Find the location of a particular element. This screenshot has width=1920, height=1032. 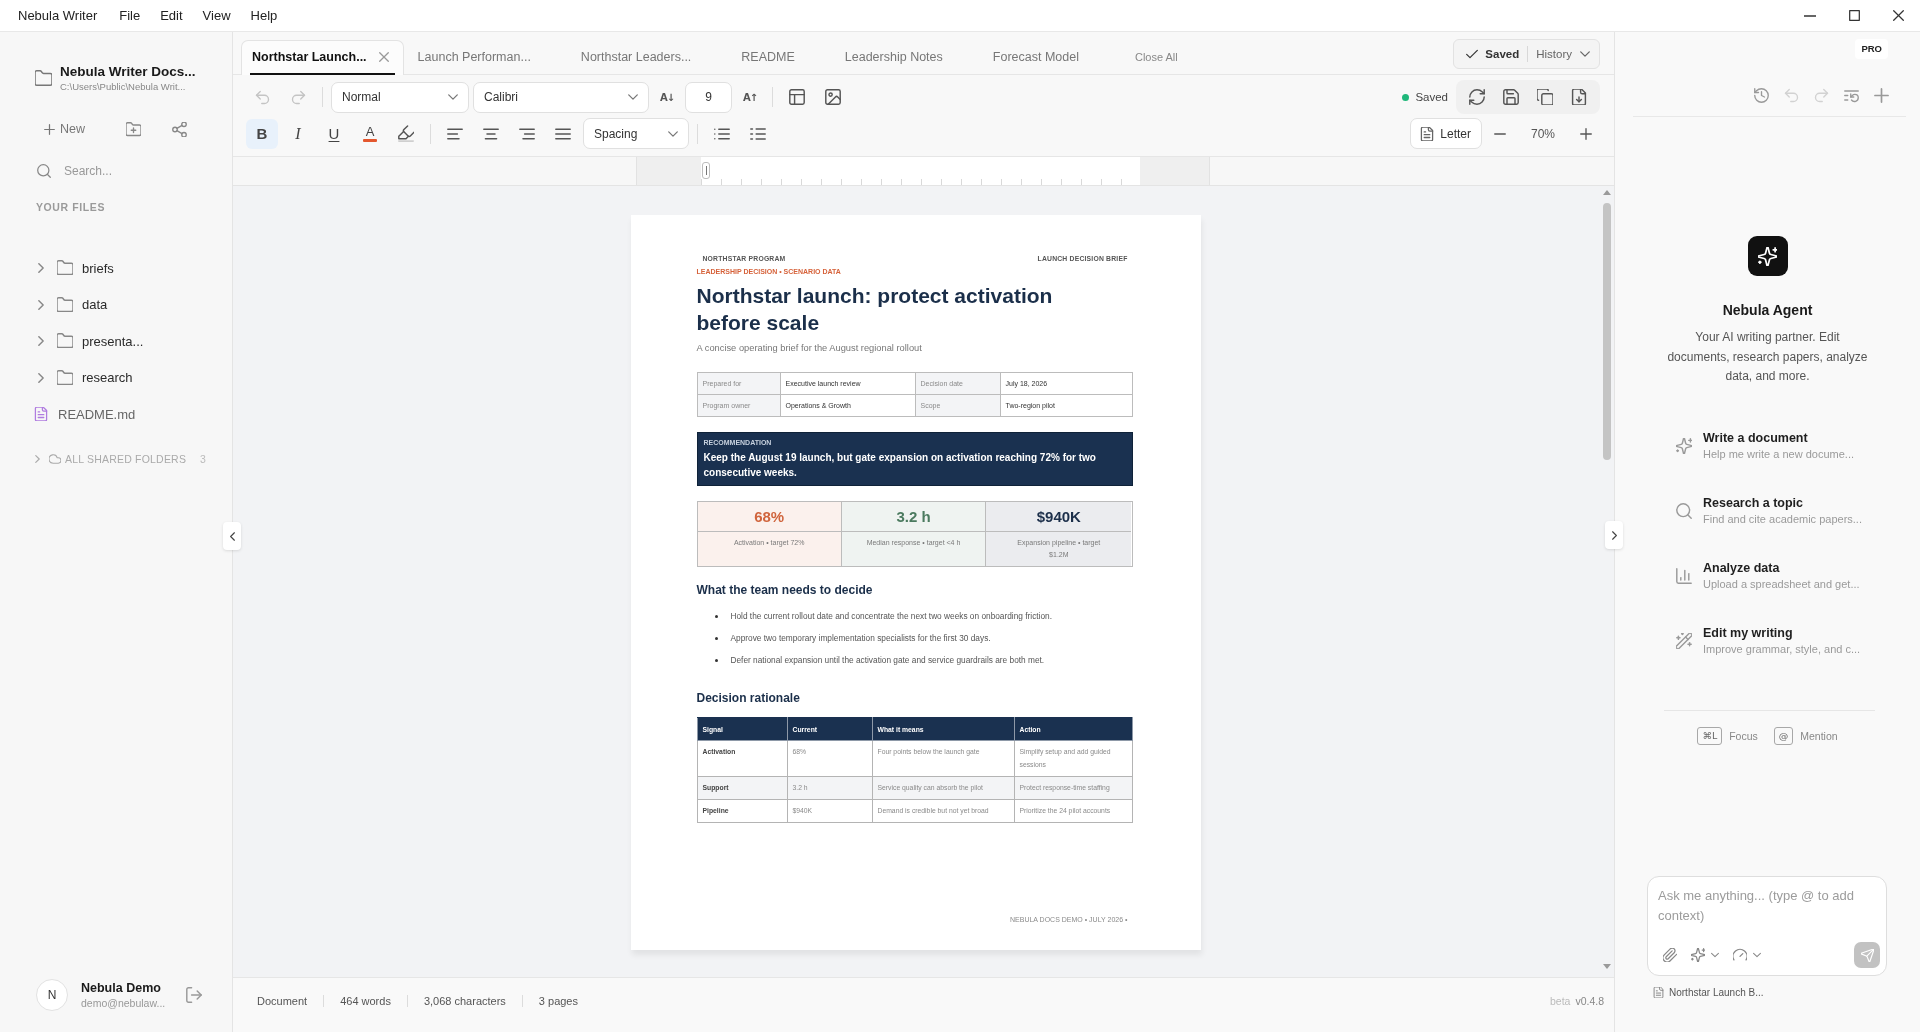

search-icon is located at coordinates (1684, 511).